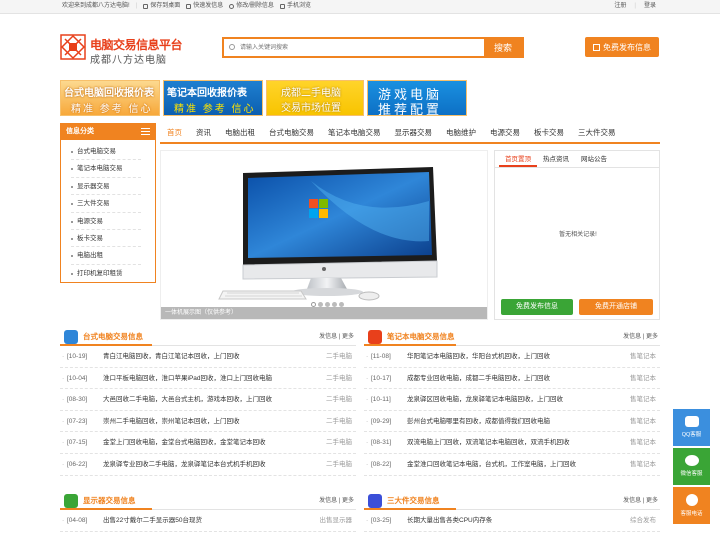 The height and width of the screenshot is (540, 720). I want to click on nav-laptop: 笔记本电脑交易, so click(354, 133).